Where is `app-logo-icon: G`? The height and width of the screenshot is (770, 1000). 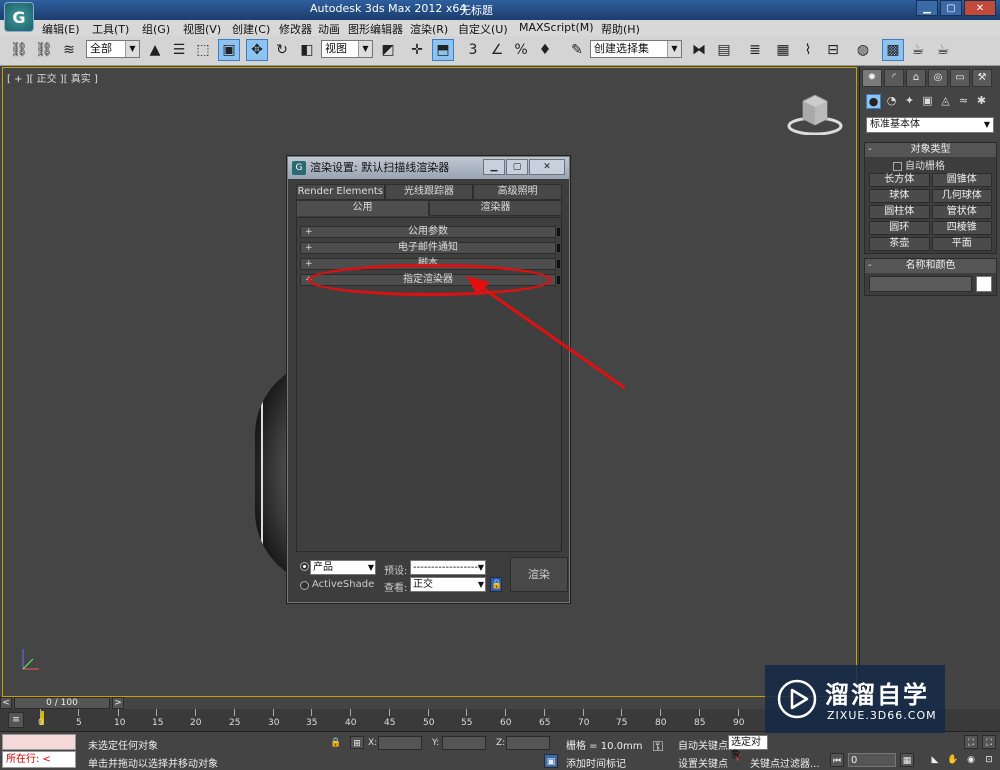
app-logo-icon: G is located at coordinates (19, 17).